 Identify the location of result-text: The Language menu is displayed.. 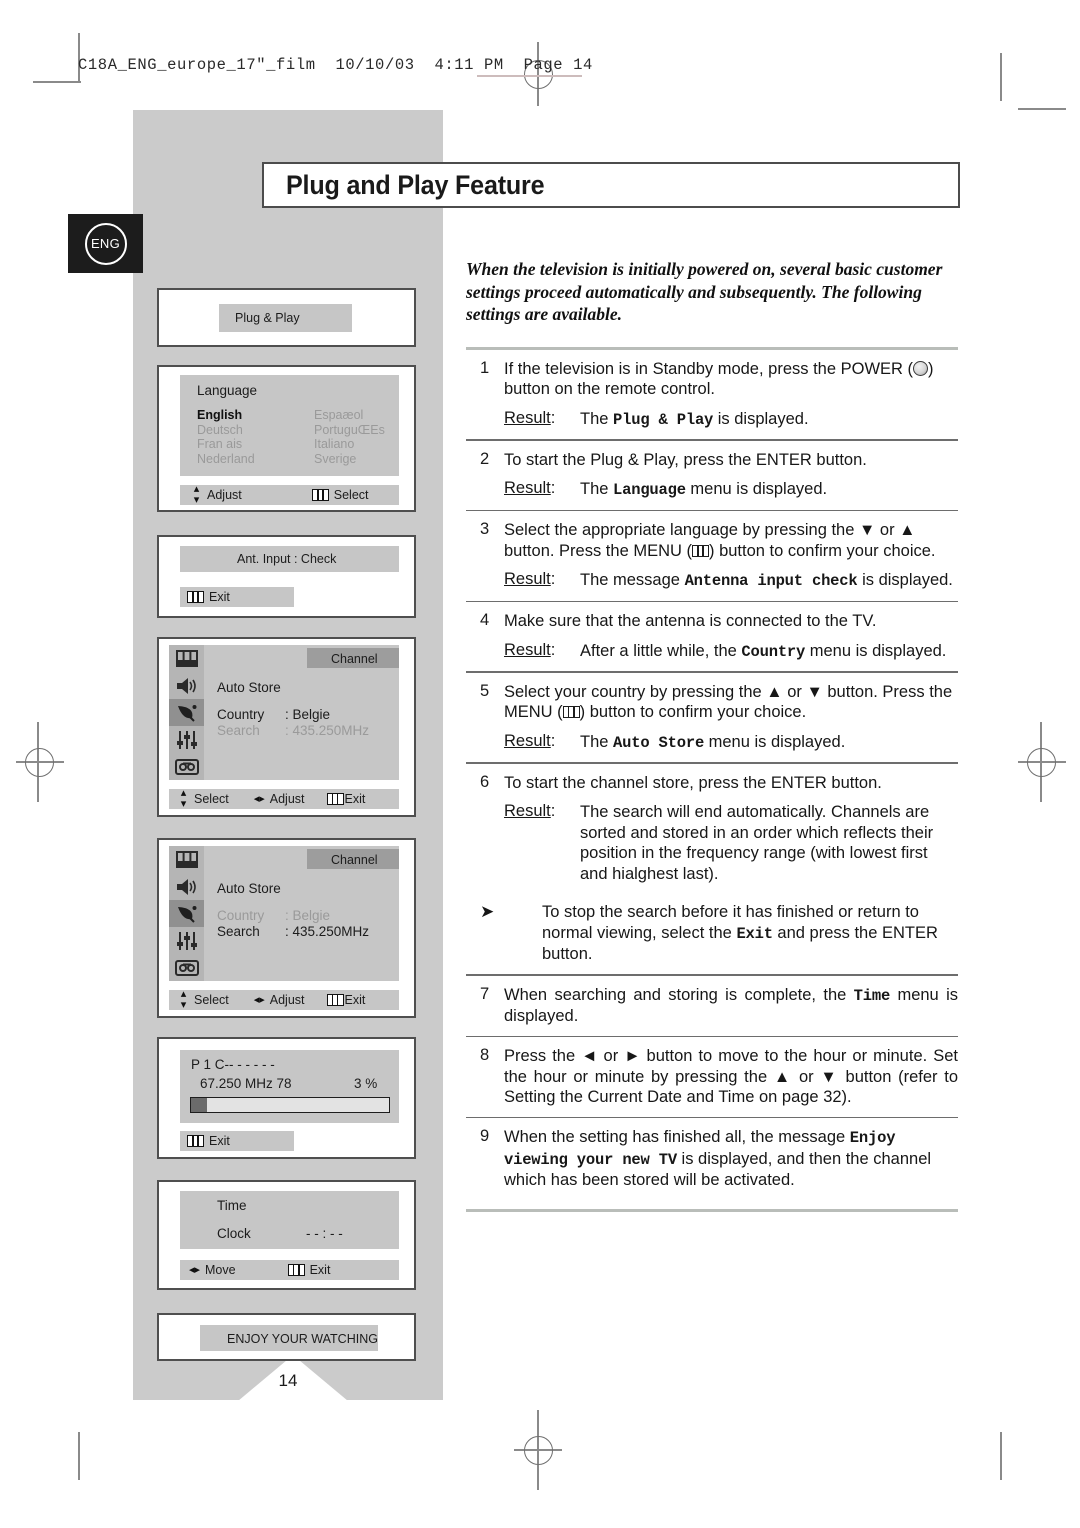
(769, 490).